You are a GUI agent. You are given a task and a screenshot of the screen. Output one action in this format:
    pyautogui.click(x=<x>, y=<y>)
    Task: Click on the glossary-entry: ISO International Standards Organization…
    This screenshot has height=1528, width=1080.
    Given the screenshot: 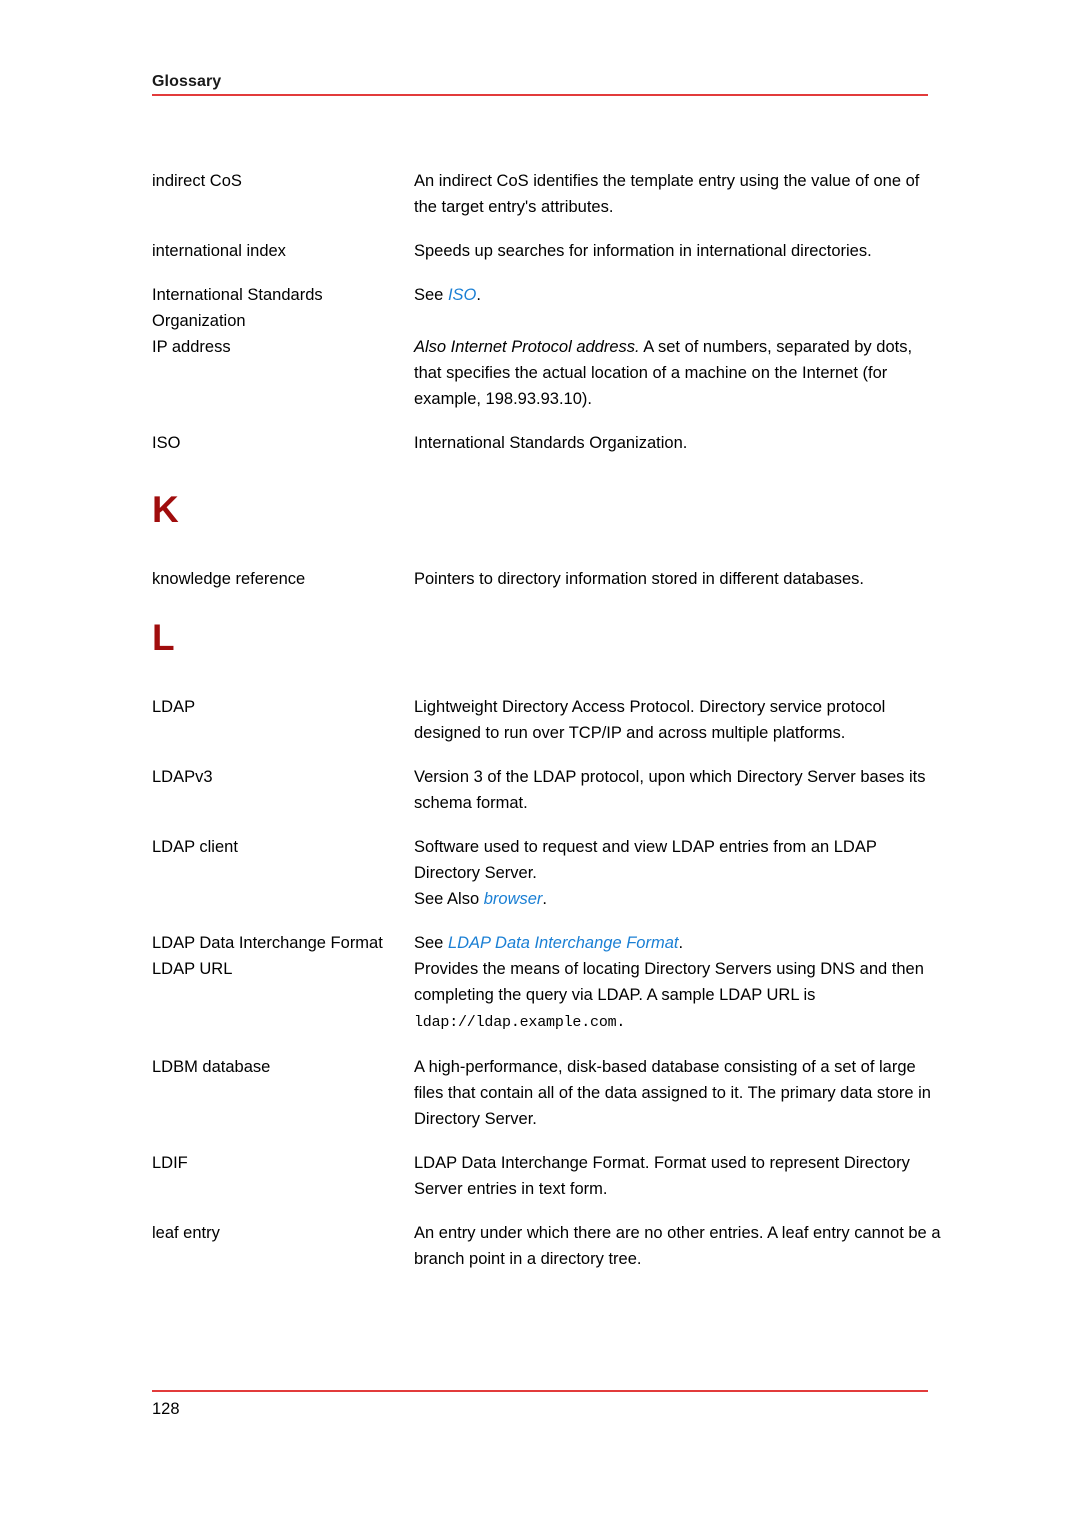 What is the action you would take?
    pyautogui.click(x=547, y=443)
    